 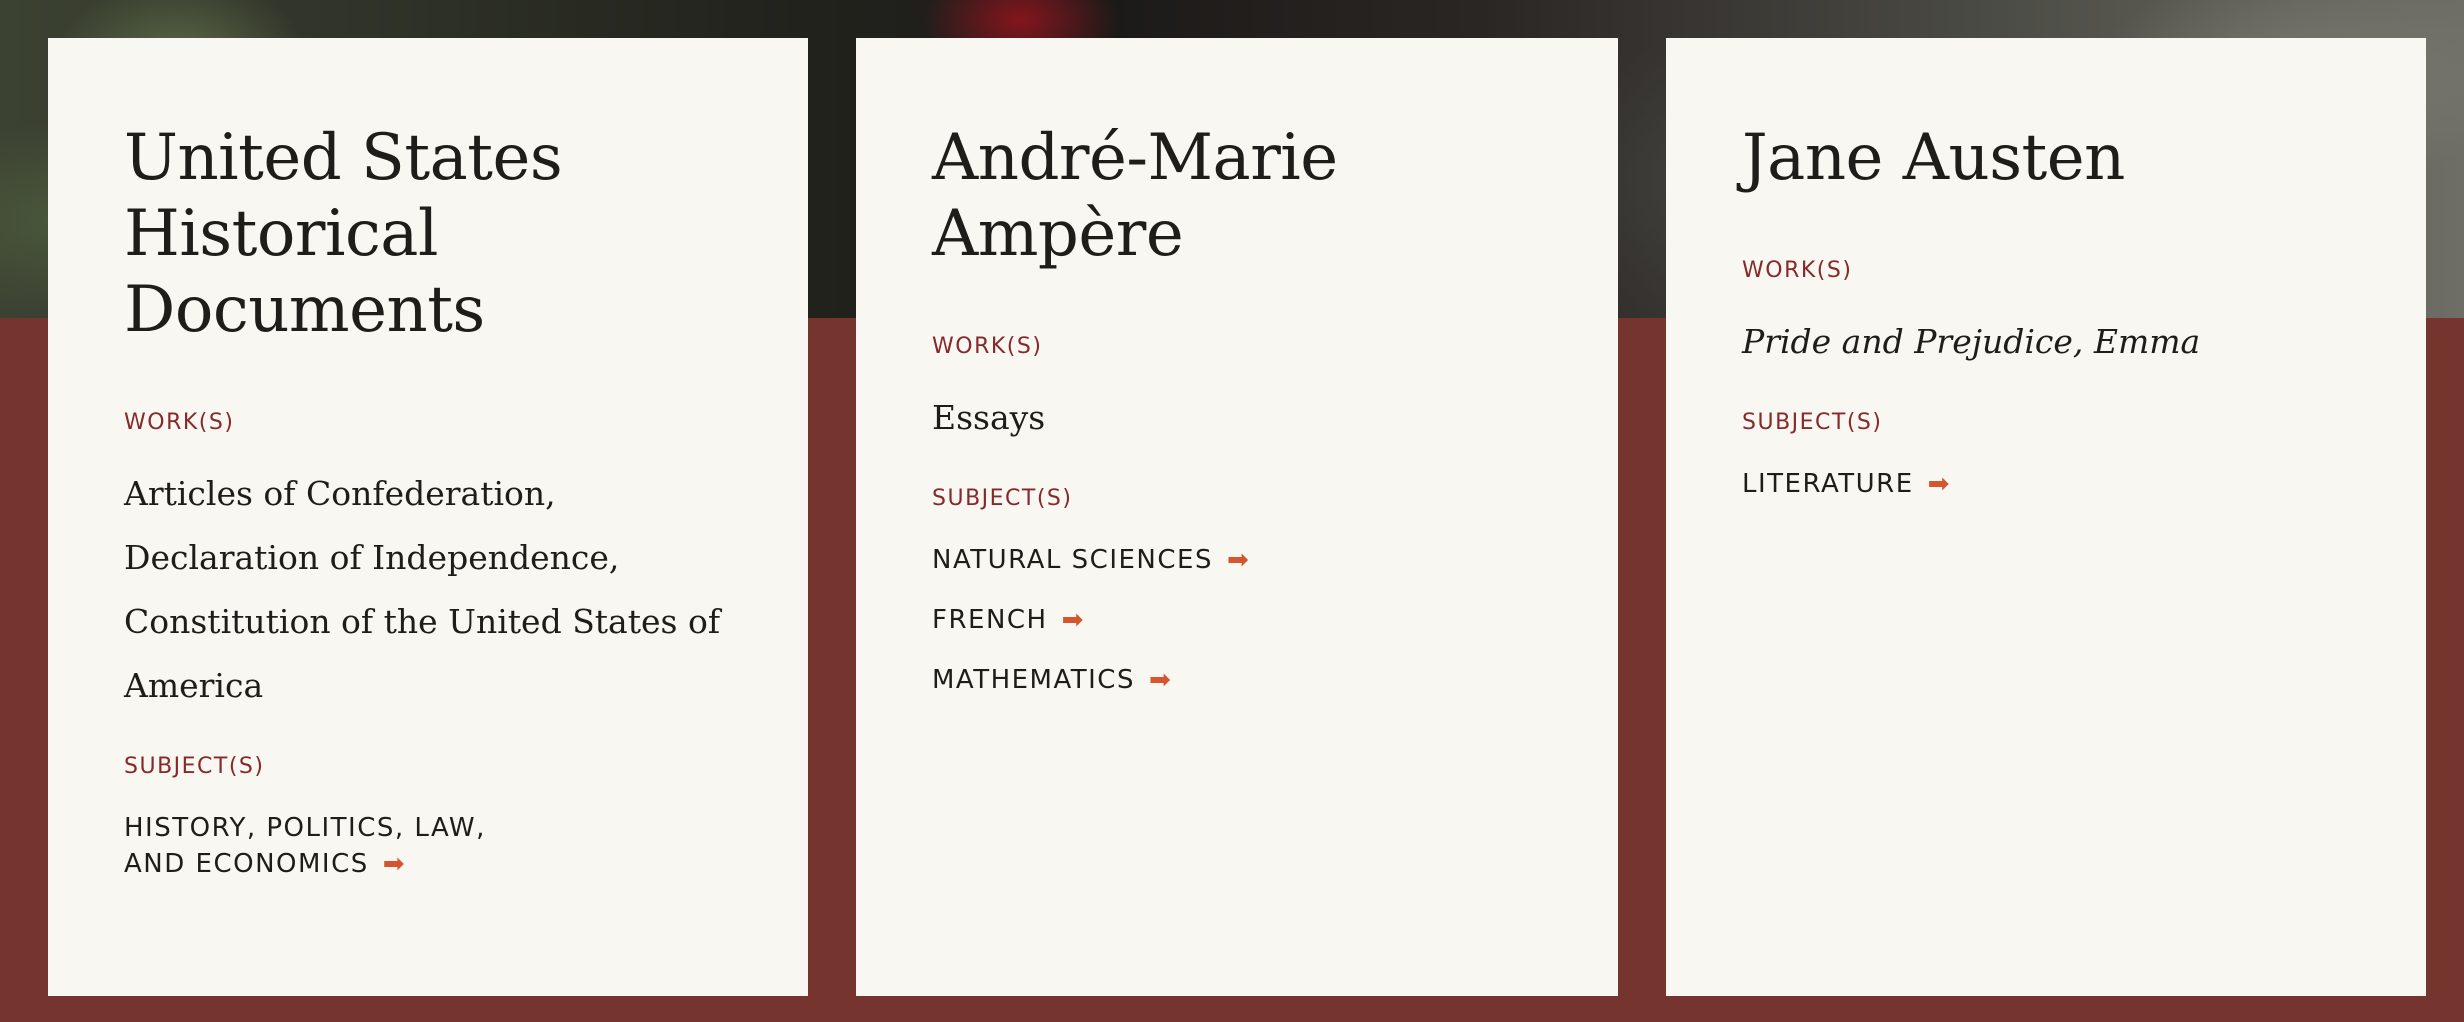 I want to click on subject-list: LITERATURE ➡, so click(x=2046, y=484).